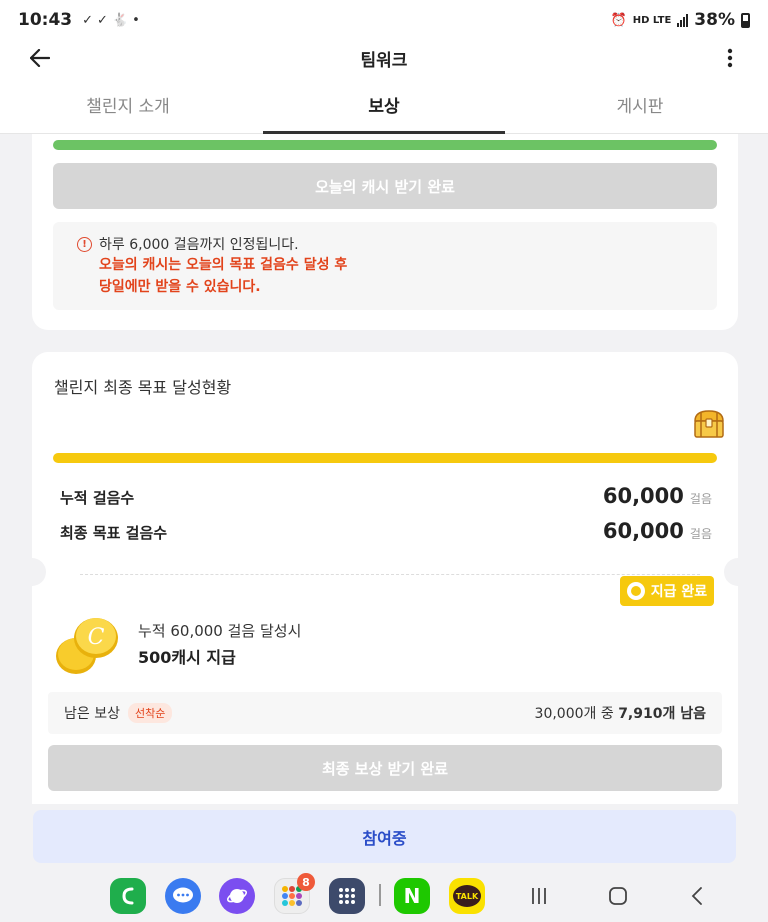  I want to click on kakaotalk-app-icon: TALK, so click(467, 896).